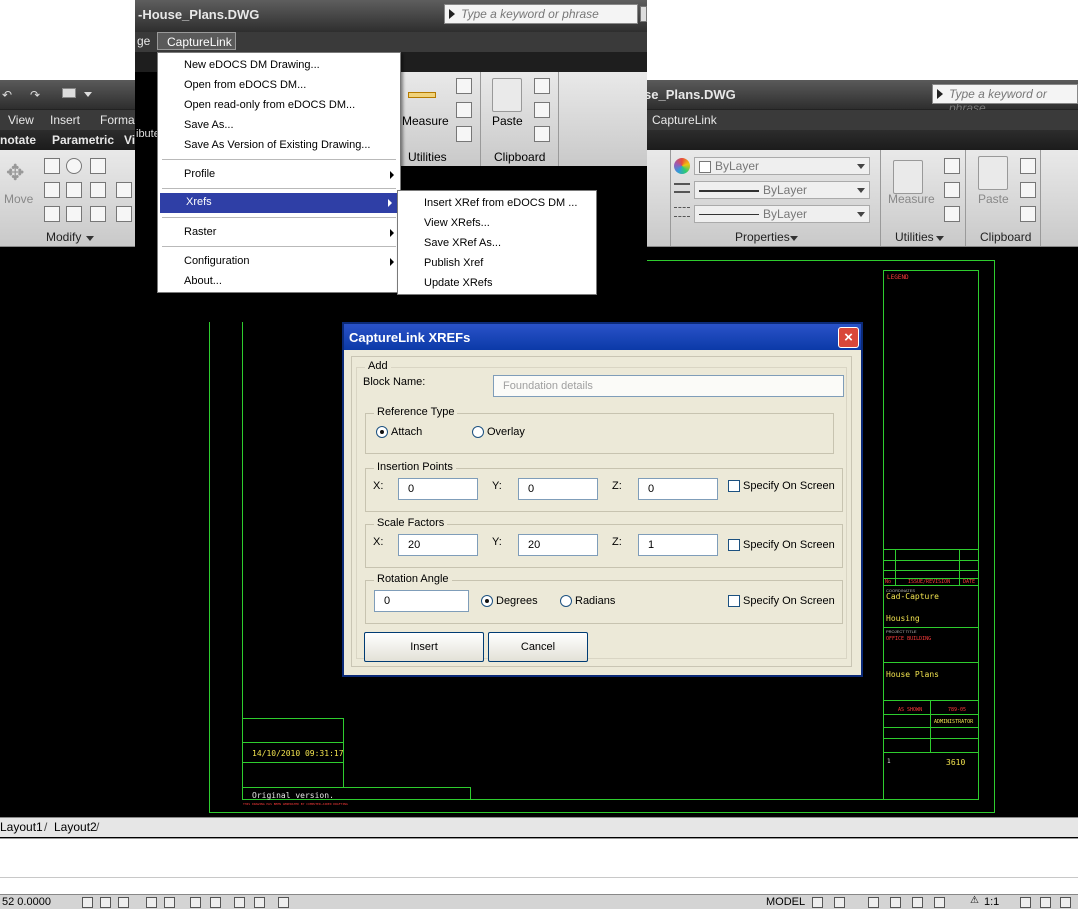 The image size is (1078, 909). I want to click on top-search-input: Type a keyword or phrase, so click(541, 14).